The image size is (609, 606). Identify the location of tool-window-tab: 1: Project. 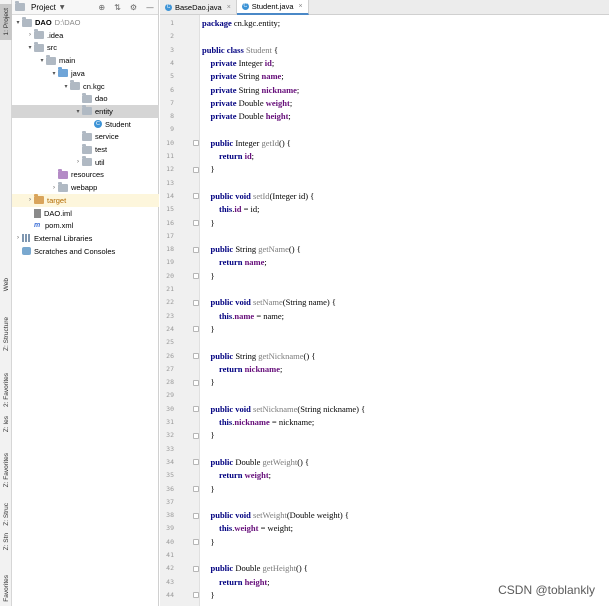
(6, 22).